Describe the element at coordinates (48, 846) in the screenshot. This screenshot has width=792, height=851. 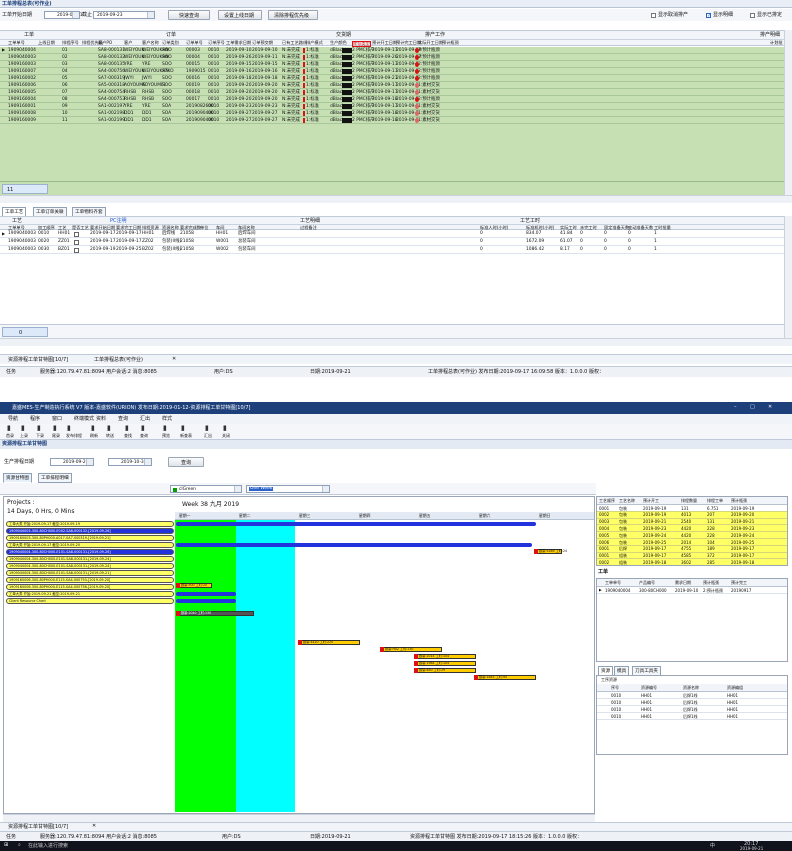
I see `taskbar-search: 在此输入进行搜索` at that location.